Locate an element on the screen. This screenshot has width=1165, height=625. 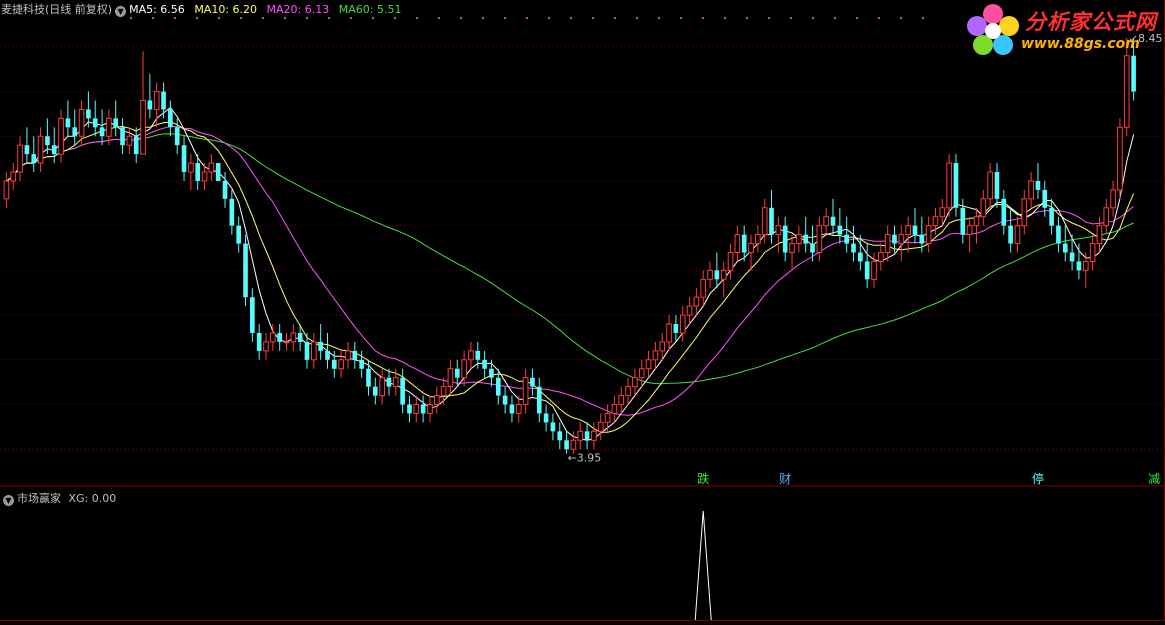
low-price-label: ←3.95 is located at coordinates (585, 458).